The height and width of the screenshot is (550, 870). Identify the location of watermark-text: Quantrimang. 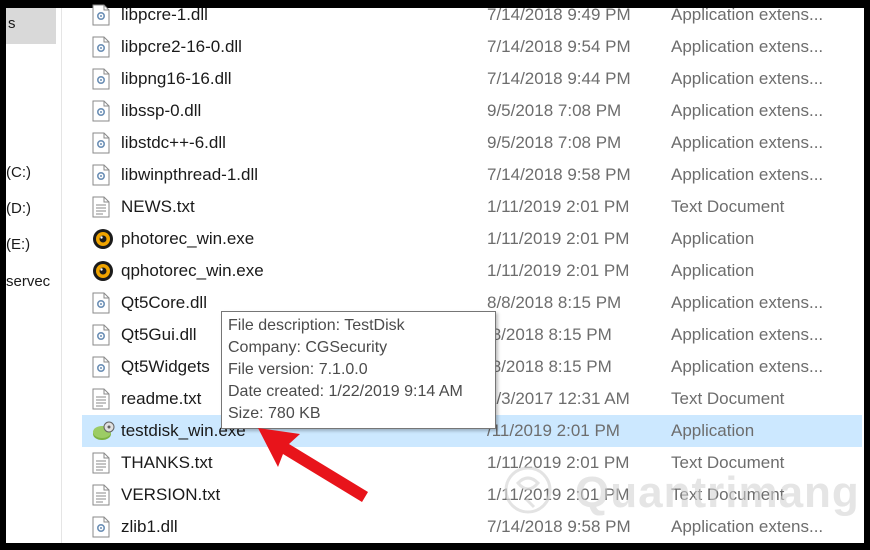
(717, 492).